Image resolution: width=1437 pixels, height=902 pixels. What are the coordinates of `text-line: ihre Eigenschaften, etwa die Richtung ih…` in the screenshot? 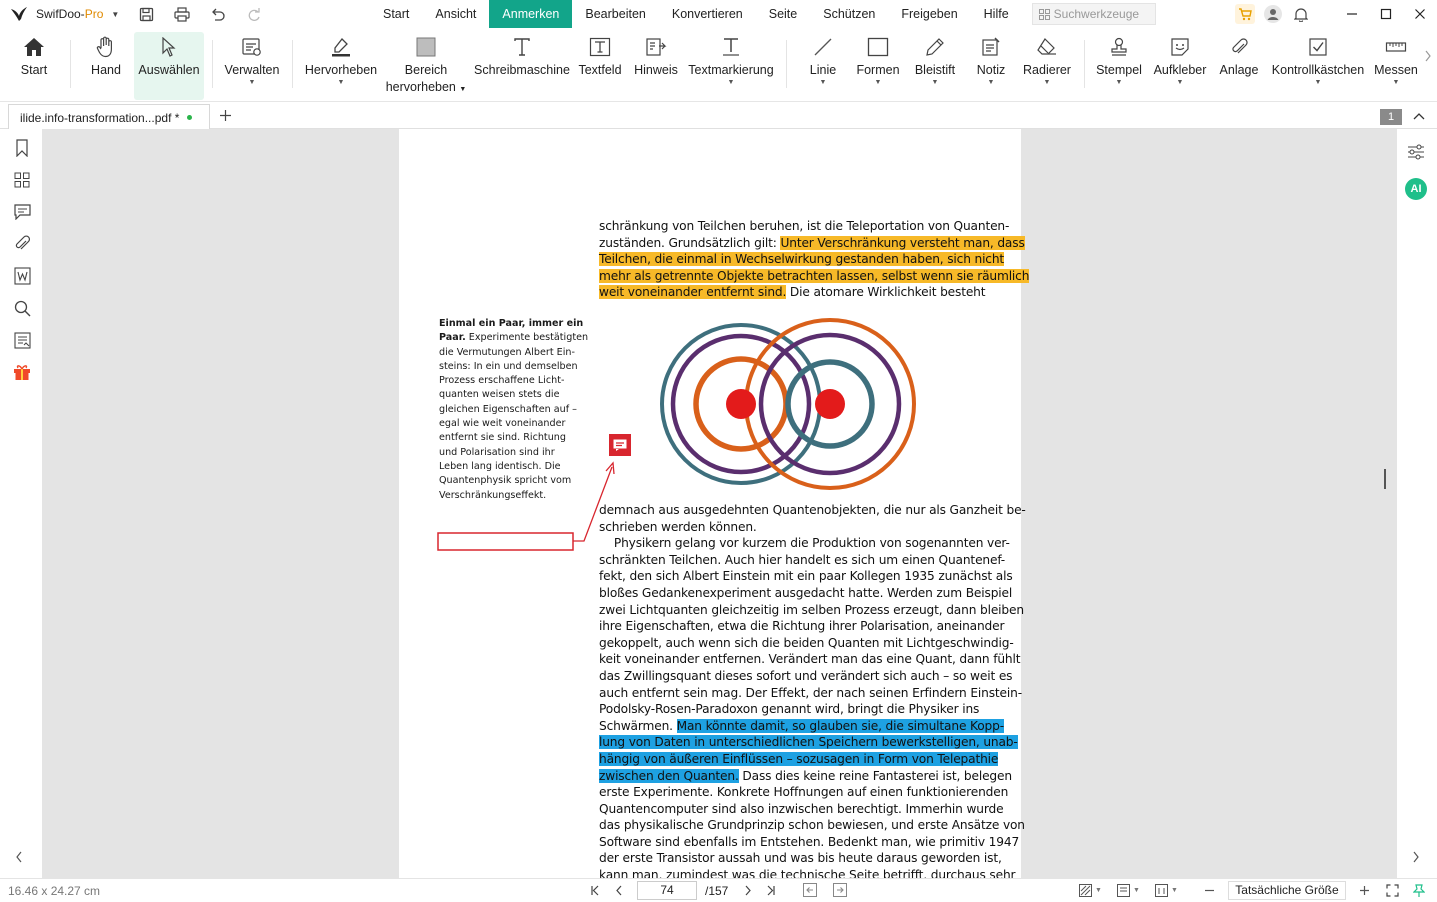 It's located at (802, 626).